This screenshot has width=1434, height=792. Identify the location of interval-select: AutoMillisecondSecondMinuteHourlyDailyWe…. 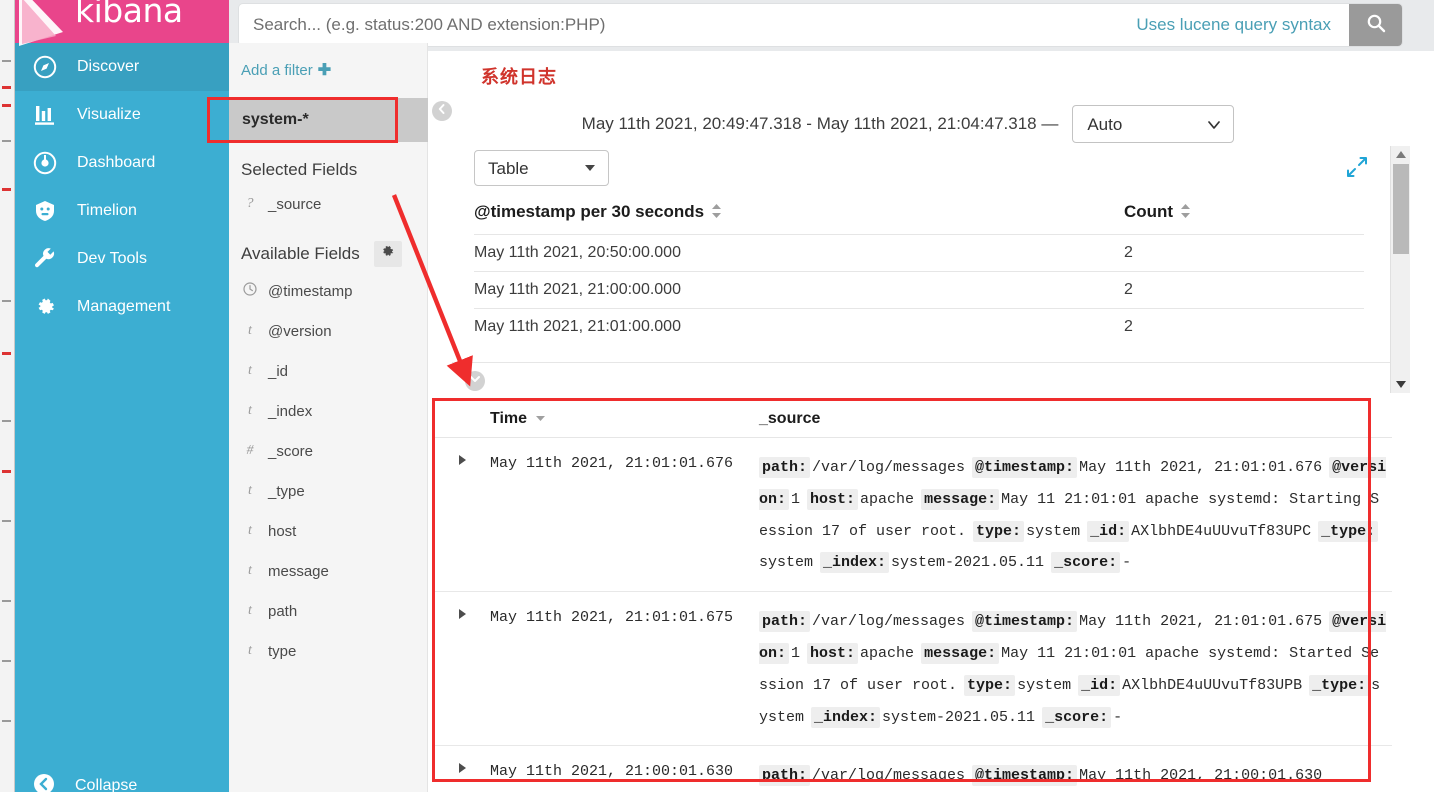
(1153, 124).